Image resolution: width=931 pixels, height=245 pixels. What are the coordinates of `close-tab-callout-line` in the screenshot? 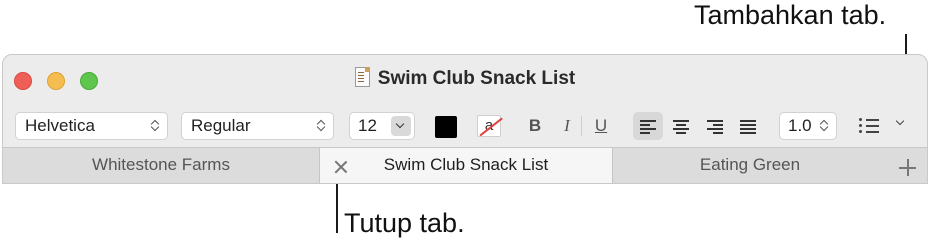 It's located at (337, 206).